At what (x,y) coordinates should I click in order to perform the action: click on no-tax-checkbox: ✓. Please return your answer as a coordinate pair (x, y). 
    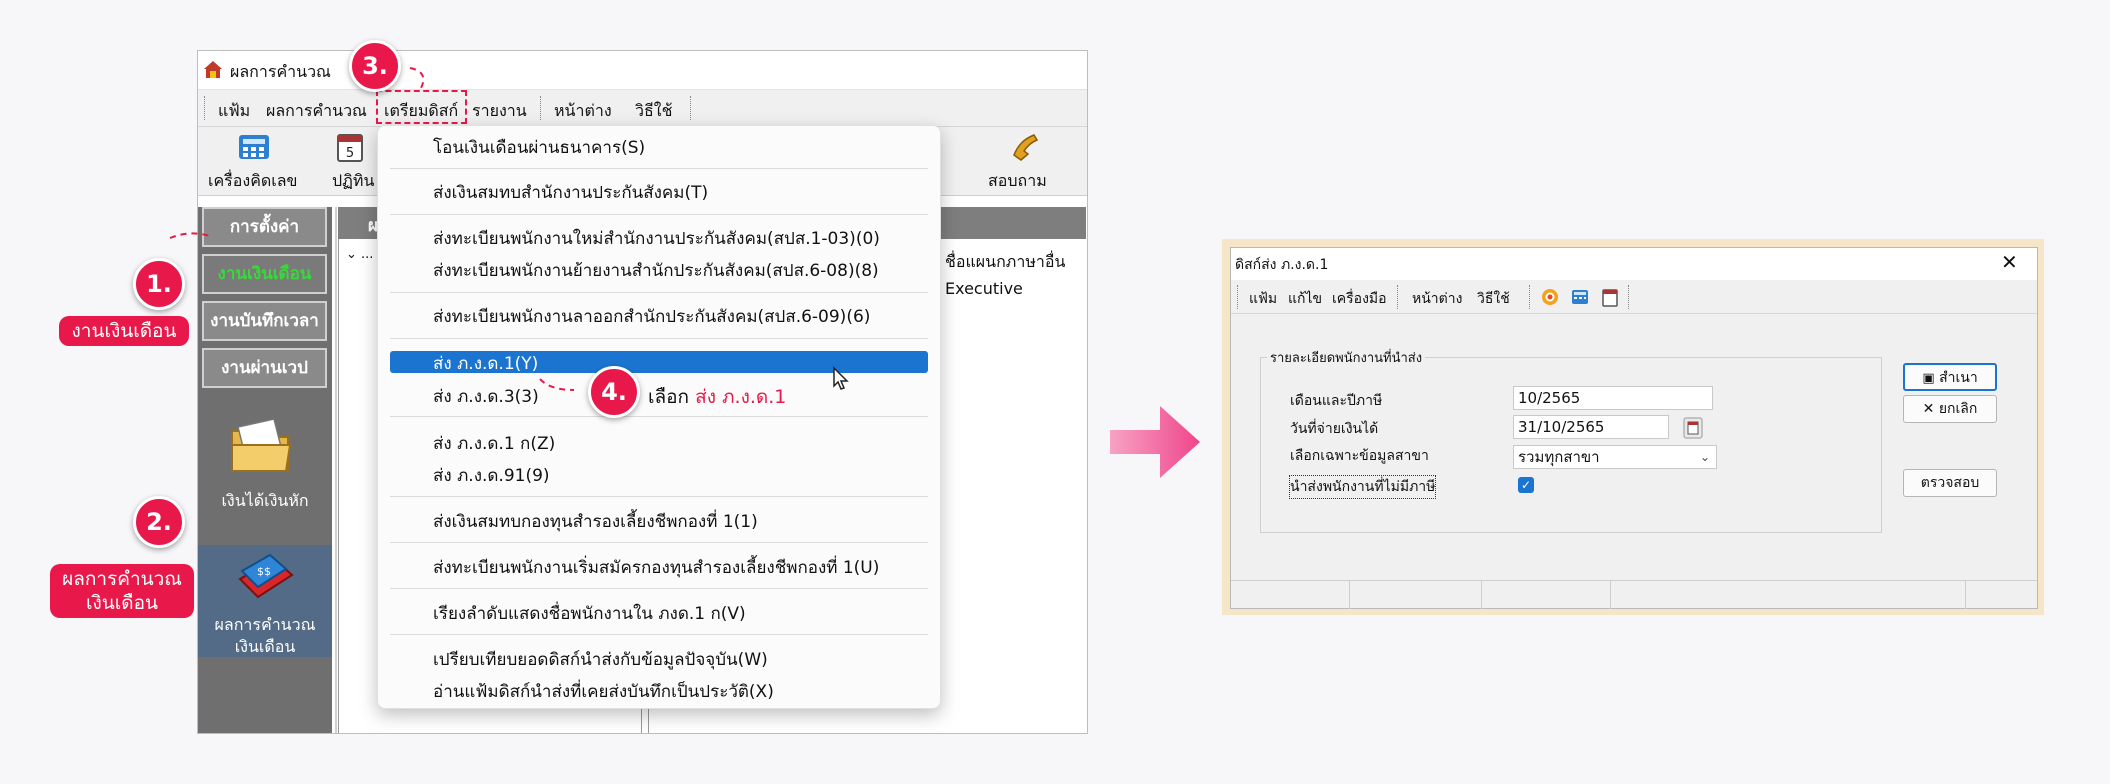
    Looking at the image, I should click on (1526, 485).